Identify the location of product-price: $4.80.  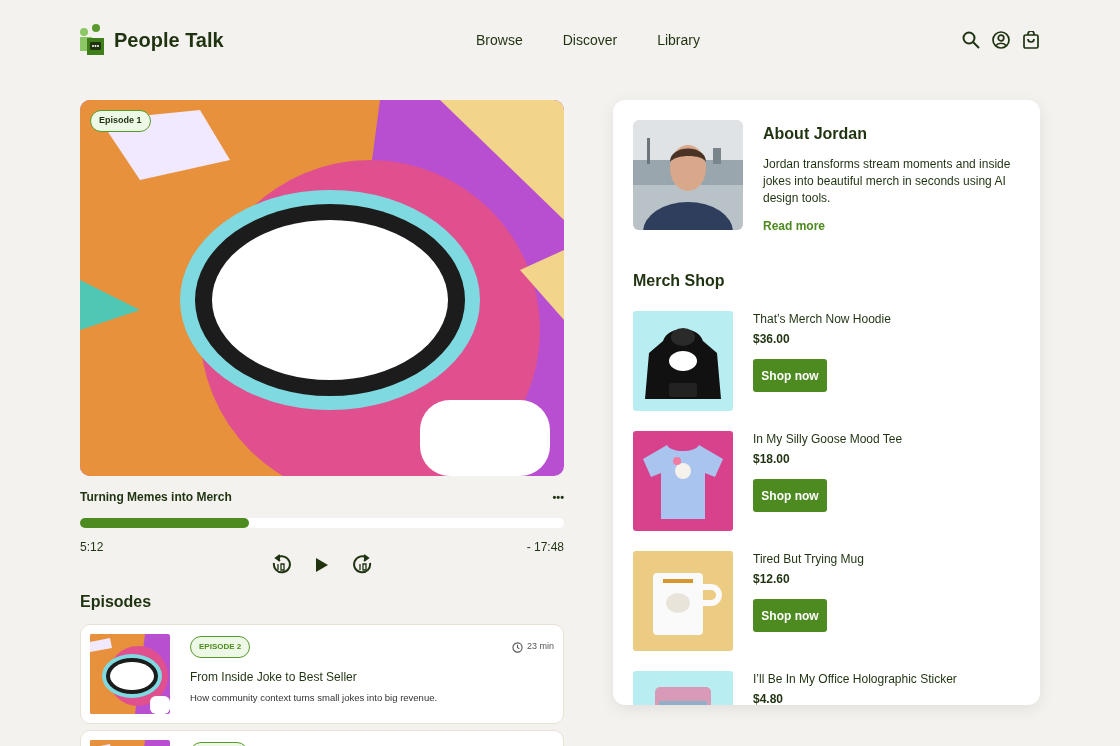
(769, 698).